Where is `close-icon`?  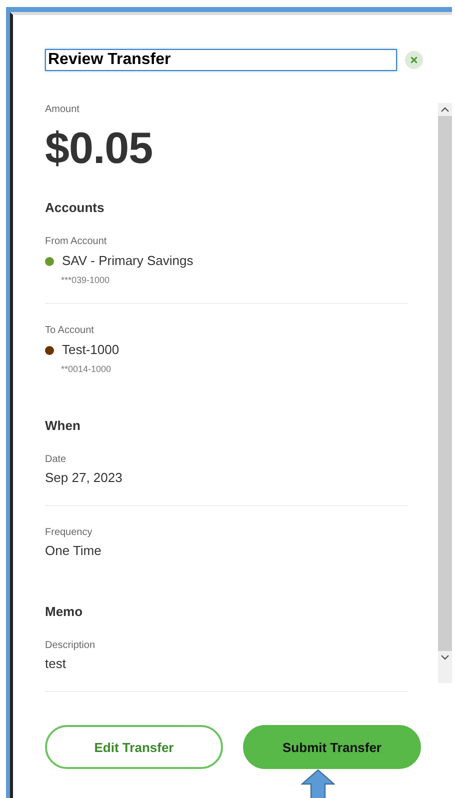
close-icon is located at coordinates (414, 60).